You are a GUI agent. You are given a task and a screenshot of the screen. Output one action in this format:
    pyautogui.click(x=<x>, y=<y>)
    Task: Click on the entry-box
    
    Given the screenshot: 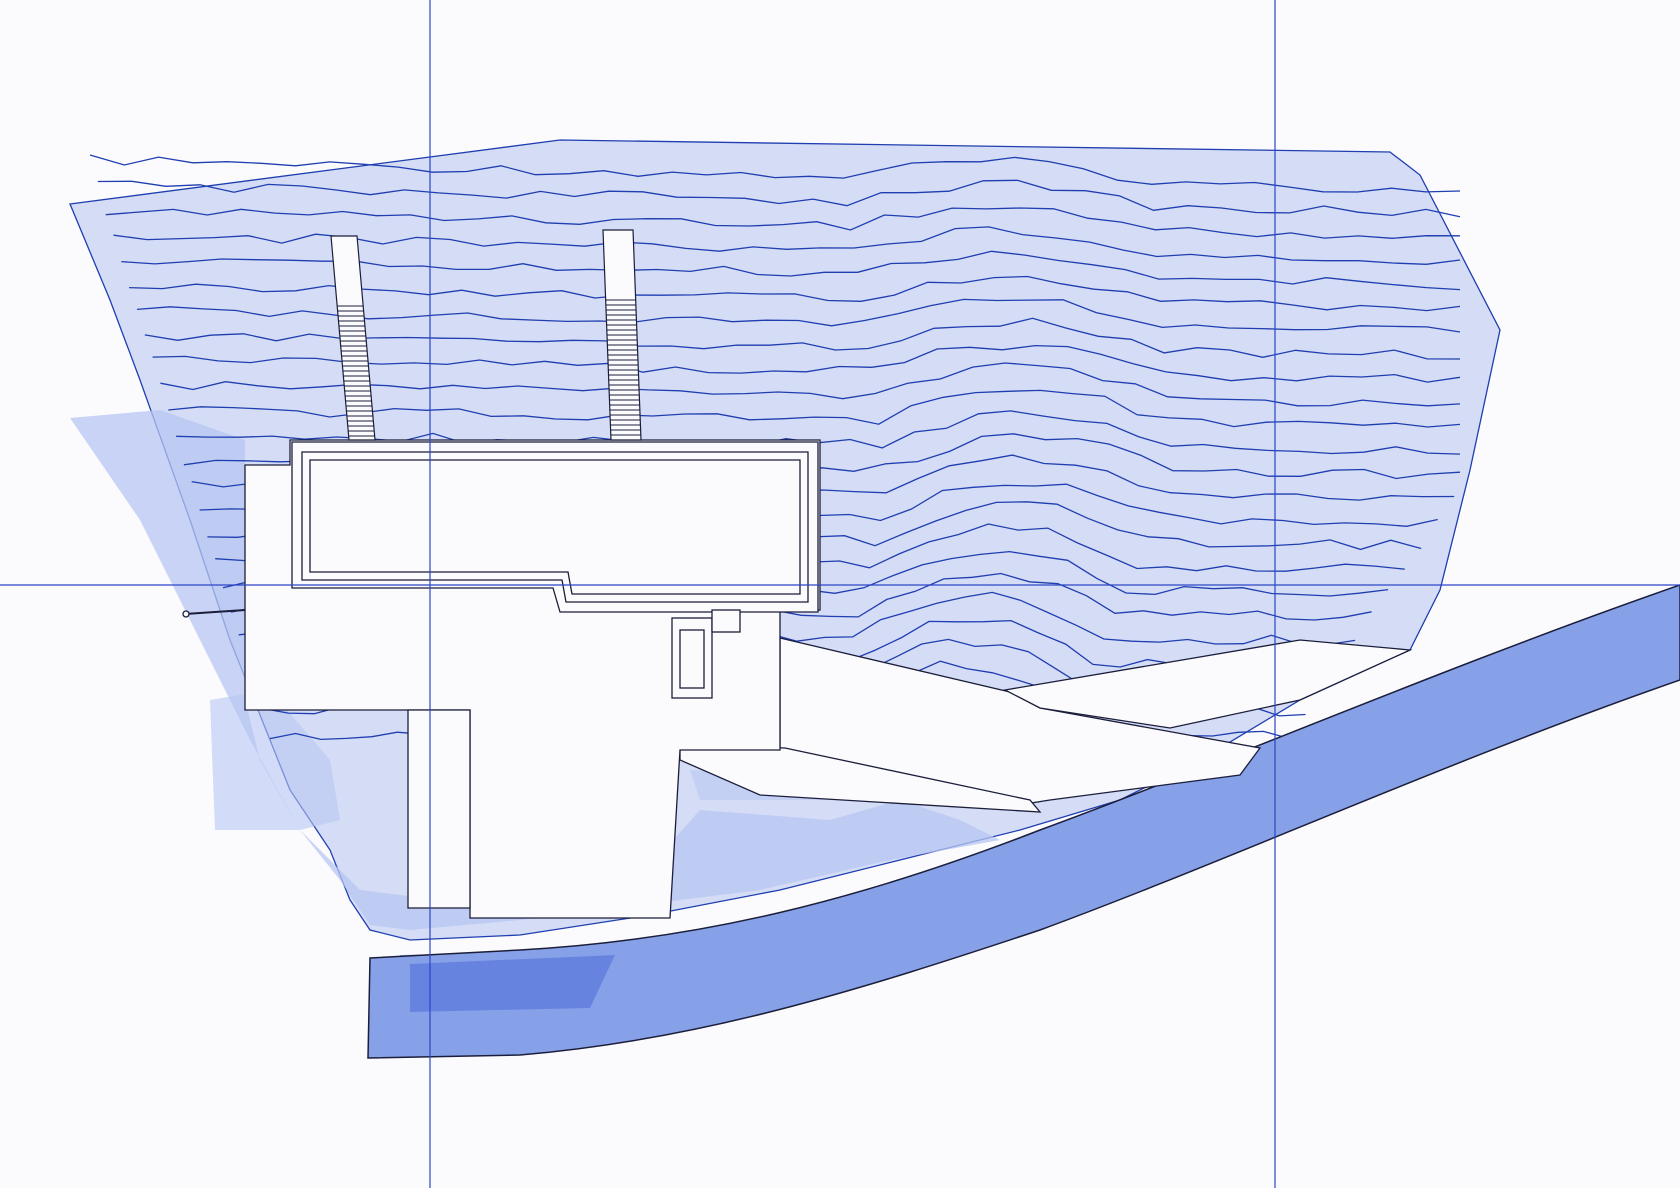 What is the action you would take?
    pyautogui.click(x=726, y=621)
    